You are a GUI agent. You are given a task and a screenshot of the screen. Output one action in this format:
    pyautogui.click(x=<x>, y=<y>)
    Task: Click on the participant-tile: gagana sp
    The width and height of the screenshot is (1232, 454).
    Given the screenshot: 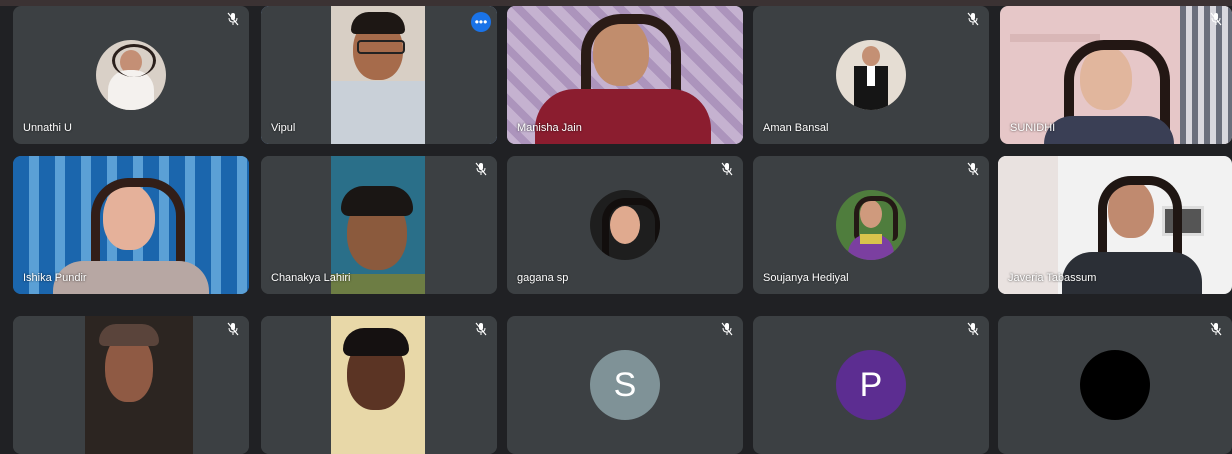 What is the action you would take?
    pyautogui.click(x=625, y=225)
    